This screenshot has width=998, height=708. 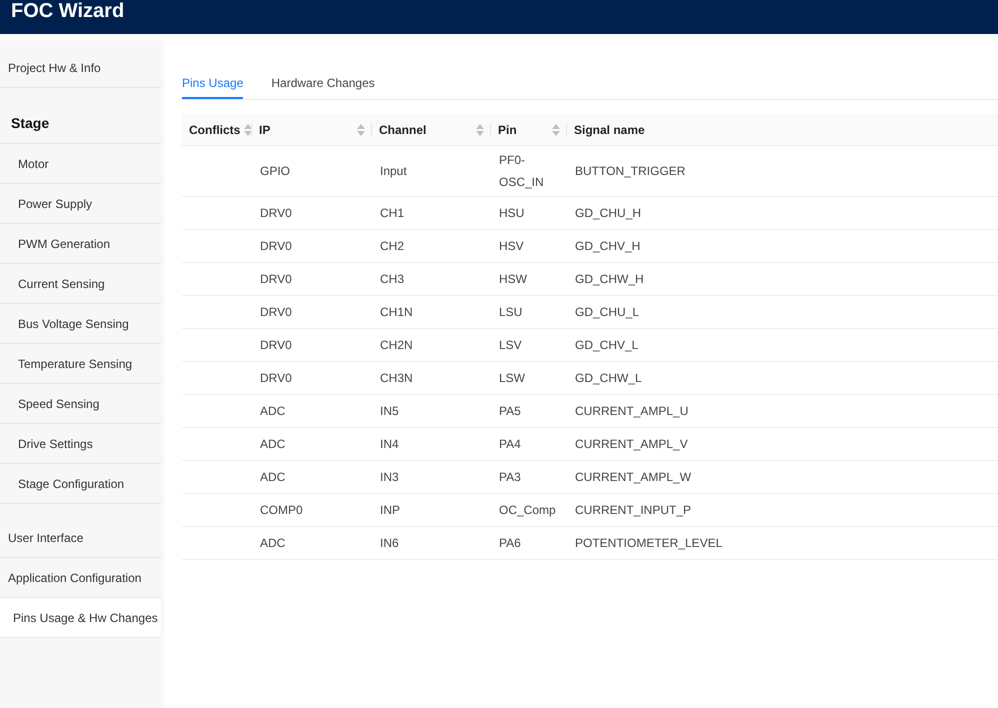 I want to click on table-cell: PA5, so click(x=510, y=411).